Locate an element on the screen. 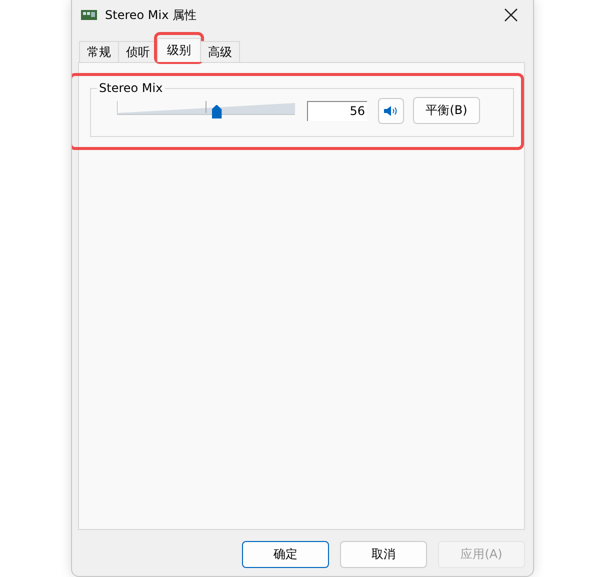 This screenshot has width=600, height=577. level-field: 56 is located at coordinates (337, 110).